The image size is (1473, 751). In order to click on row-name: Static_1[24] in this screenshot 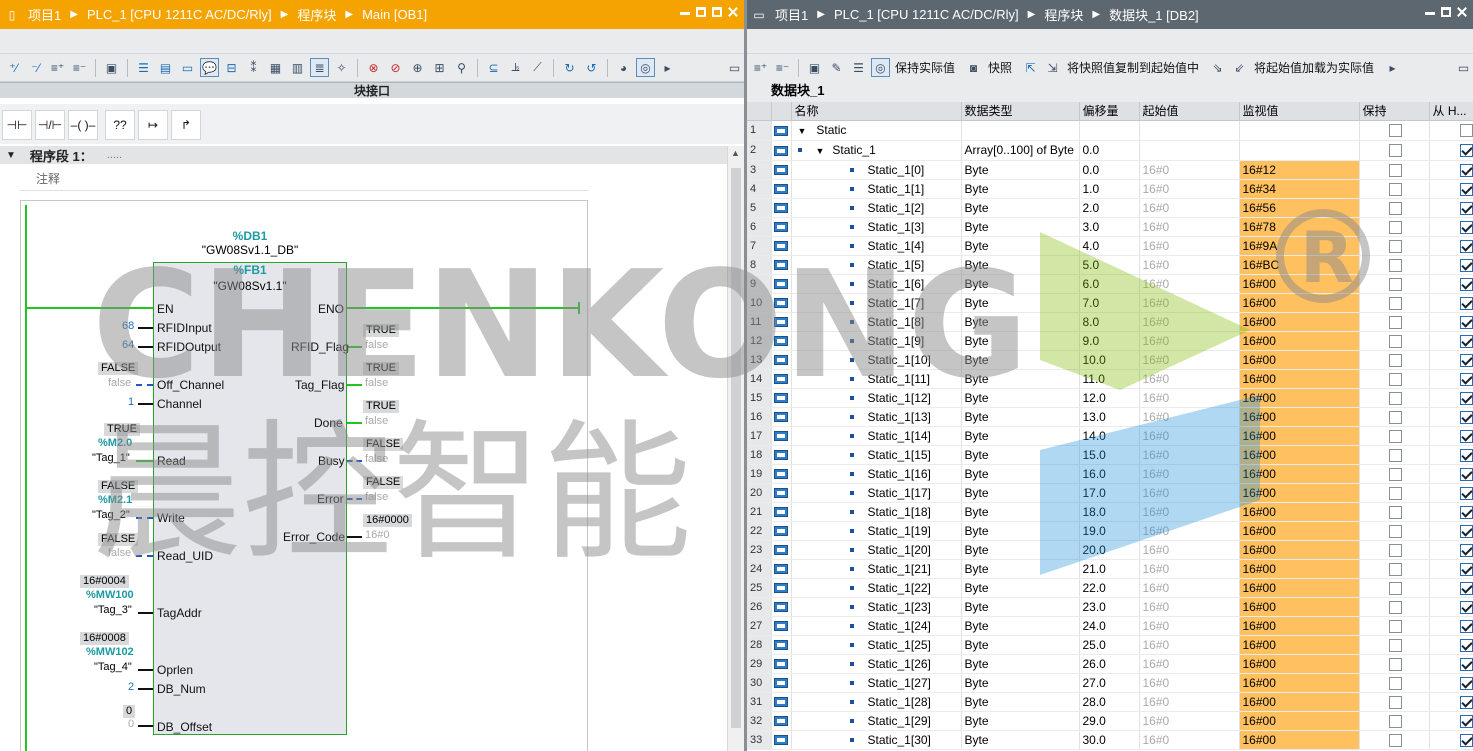, I will do `click(899, 626)`.